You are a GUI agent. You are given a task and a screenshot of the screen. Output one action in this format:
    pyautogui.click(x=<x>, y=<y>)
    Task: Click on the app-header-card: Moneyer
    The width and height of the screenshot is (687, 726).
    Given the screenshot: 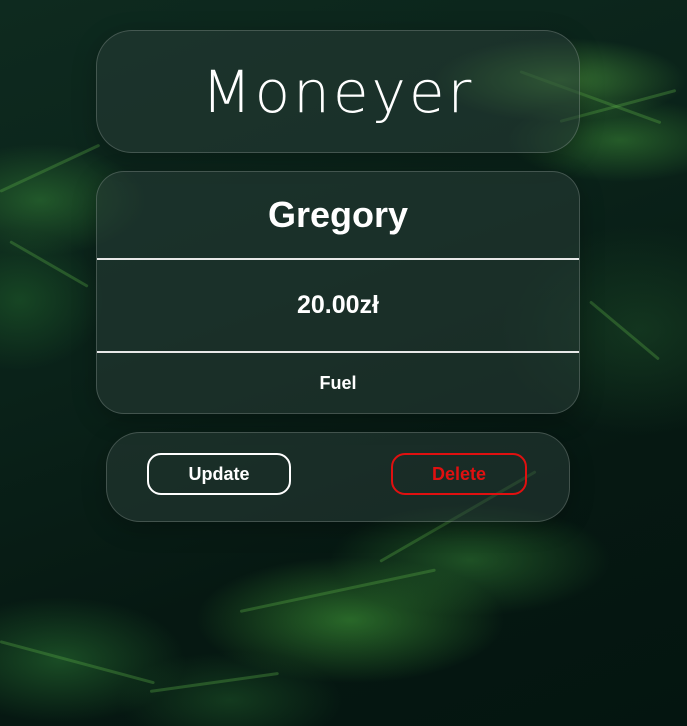 What is the action you would take?
    pyautogui.click(x=338, y=91)
    